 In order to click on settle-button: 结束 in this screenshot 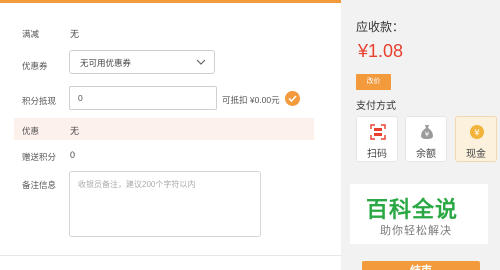, I will do `click(421, 265)`.